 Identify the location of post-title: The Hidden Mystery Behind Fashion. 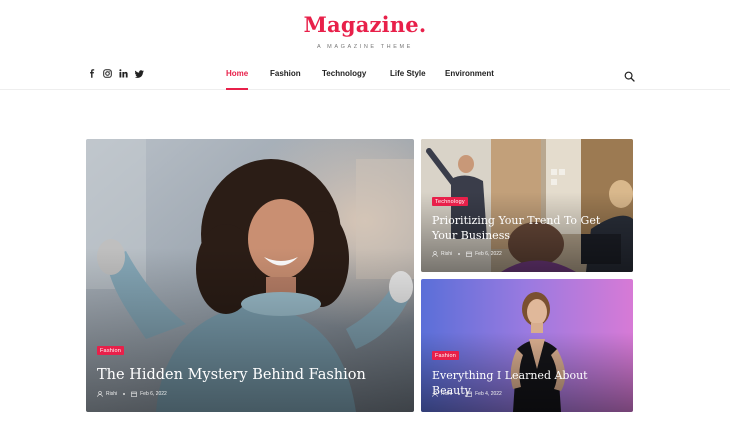
(247, 376).